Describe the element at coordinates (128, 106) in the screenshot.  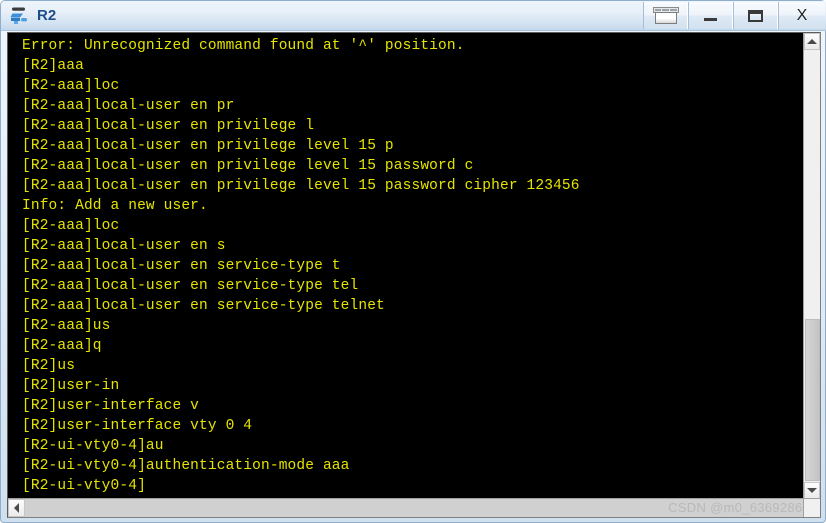
I see `terminal-line: [R2-aaa]local-user en pr` at that location.